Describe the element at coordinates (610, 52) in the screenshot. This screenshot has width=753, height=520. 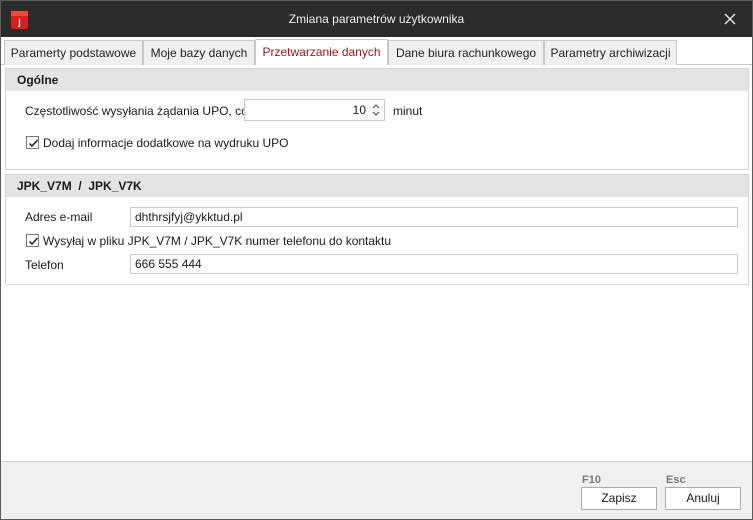
I see `tab-archiving-parameters: Parametry archiwizacji` at that location.